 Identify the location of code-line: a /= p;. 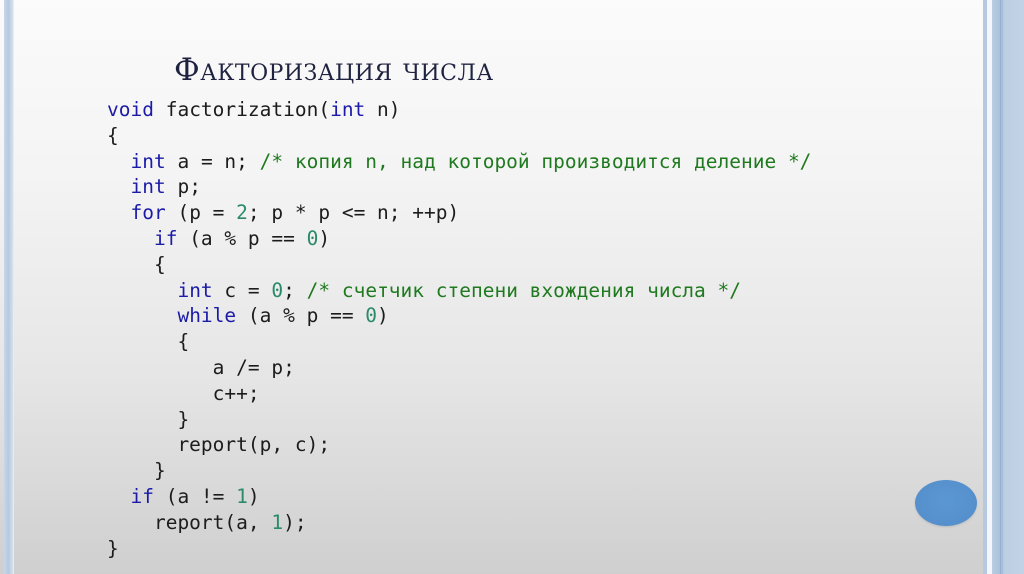
(459, 368).